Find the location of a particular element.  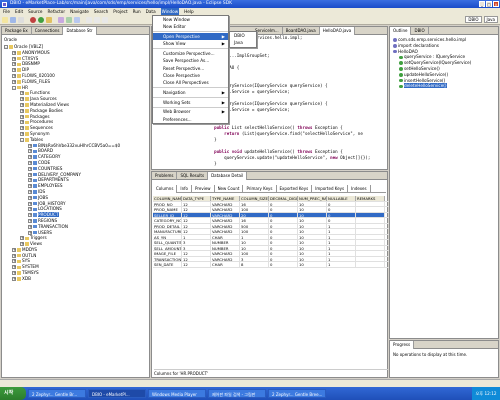

tab-hellodao: HelloDAO.java is located at coordinates (337, 31).